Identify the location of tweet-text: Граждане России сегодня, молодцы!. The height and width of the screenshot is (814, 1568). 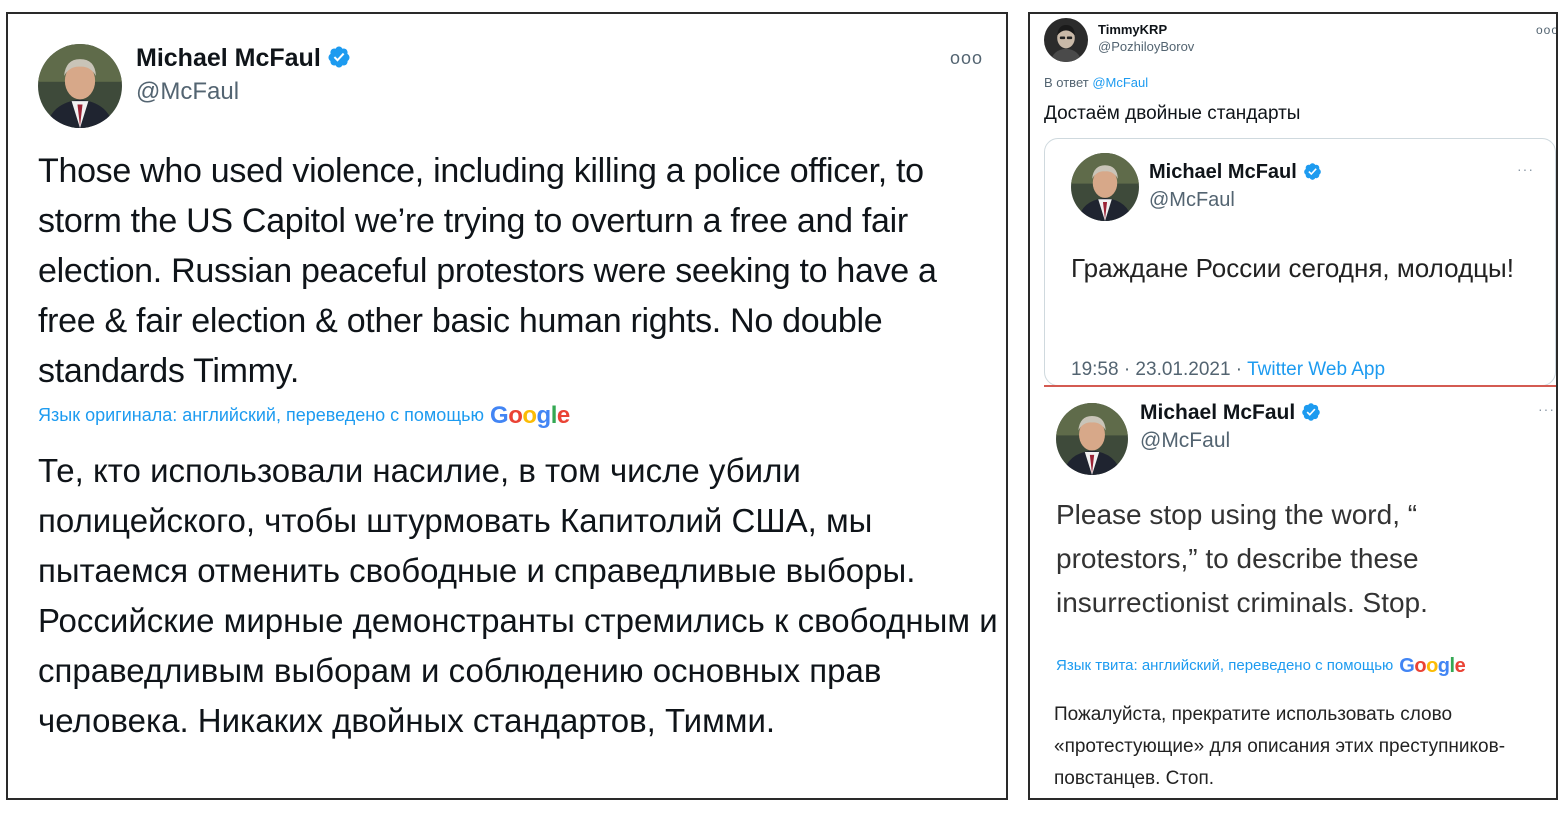
(1292, 268).